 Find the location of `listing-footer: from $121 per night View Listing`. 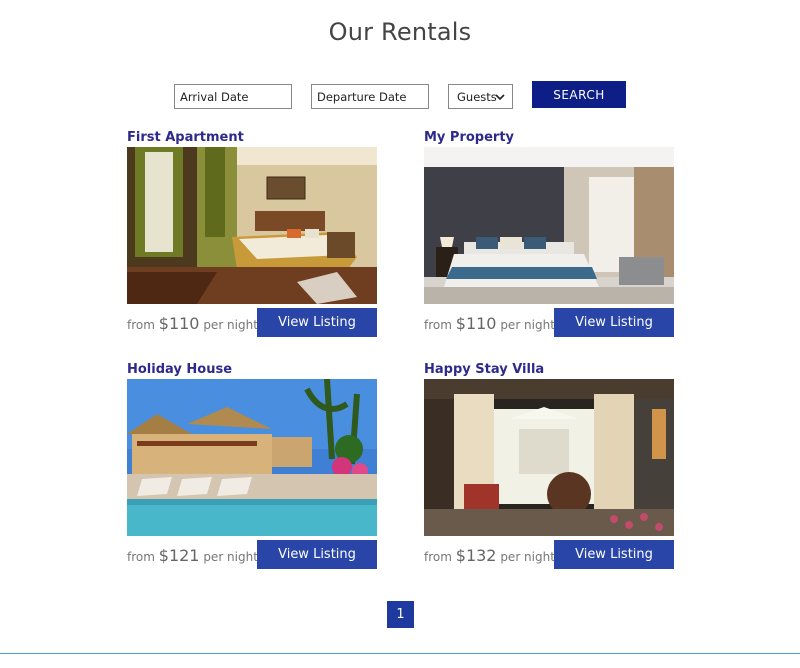

listing-footer: from $121 per night View Listing is located at coordinates (252, 557).